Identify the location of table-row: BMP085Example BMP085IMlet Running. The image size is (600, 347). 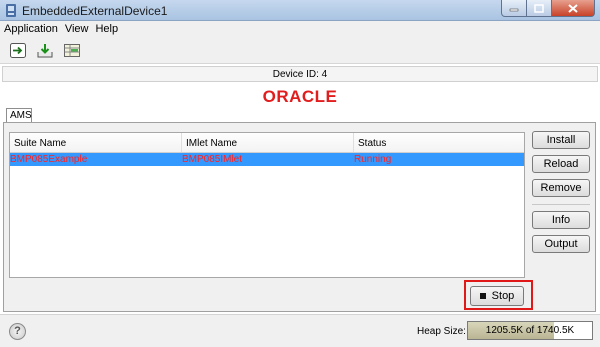
(267, 159).